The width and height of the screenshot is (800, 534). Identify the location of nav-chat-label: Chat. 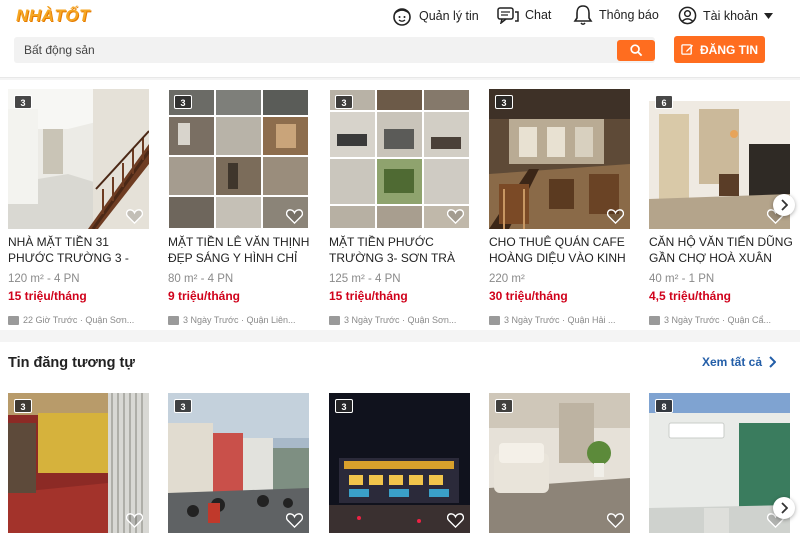
(538, 15).